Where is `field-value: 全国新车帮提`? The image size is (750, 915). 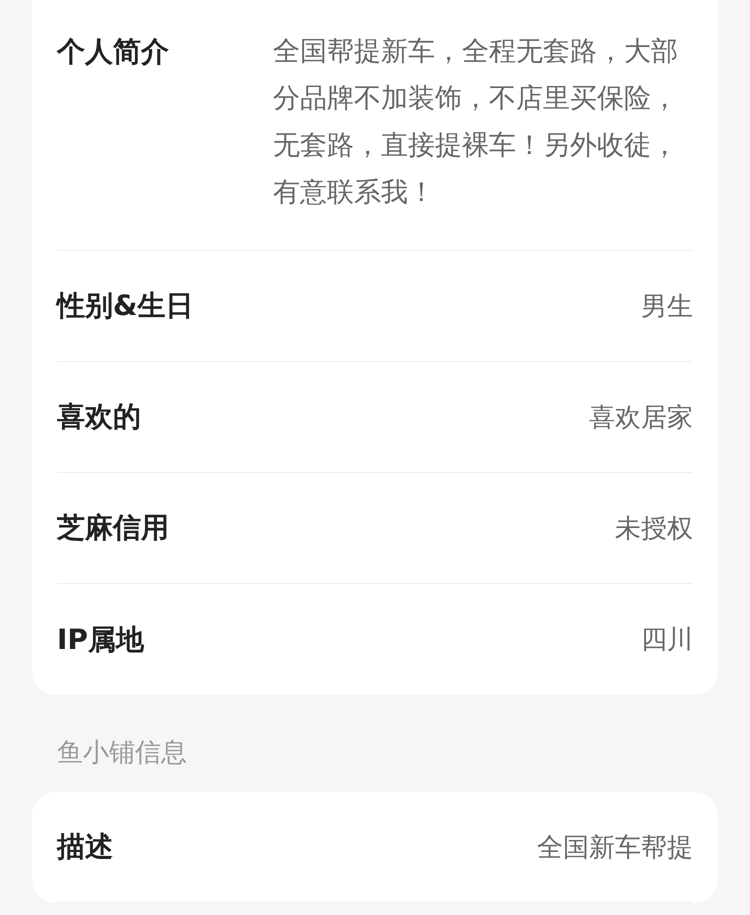
field-value: 全国新车帮提 is located at coordinates (615, 848).